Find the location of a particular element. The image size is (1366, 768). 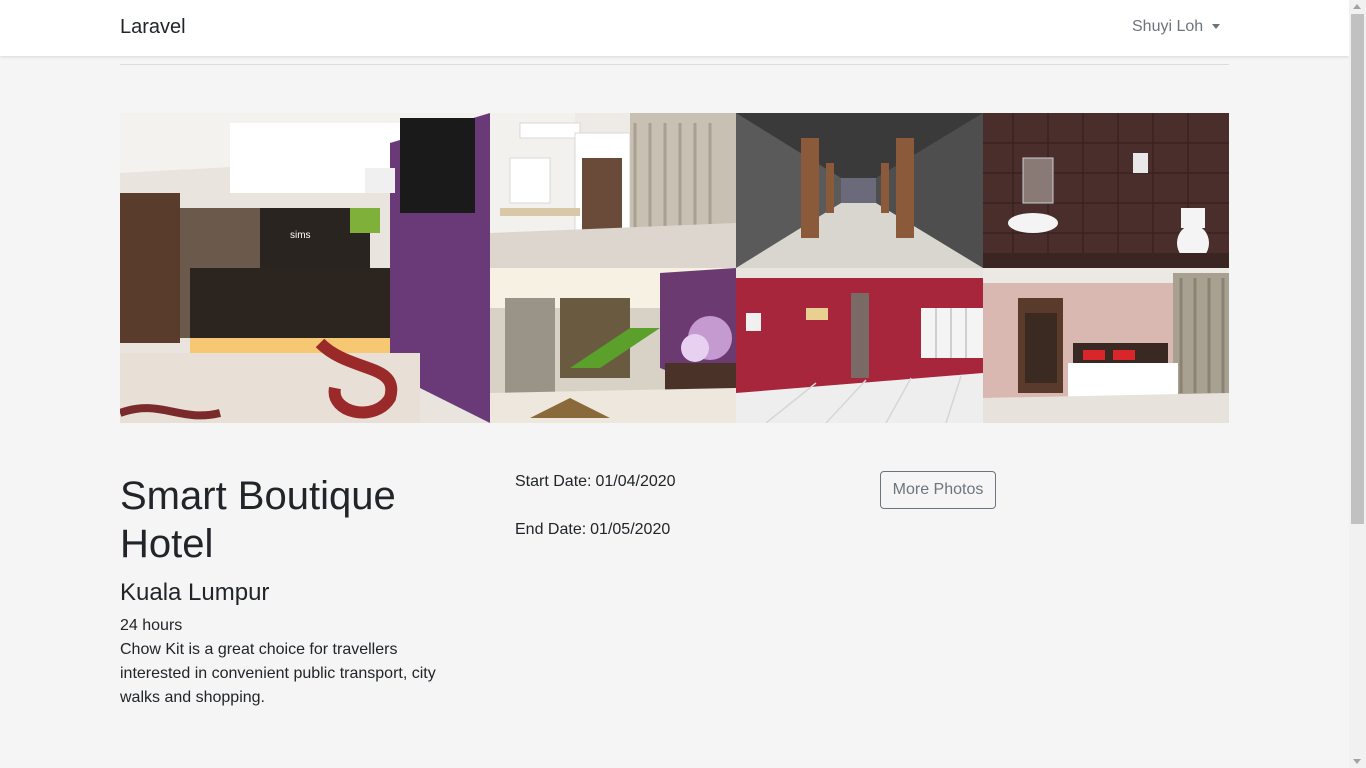

corridor-photo is located at coordinates (859, 190).